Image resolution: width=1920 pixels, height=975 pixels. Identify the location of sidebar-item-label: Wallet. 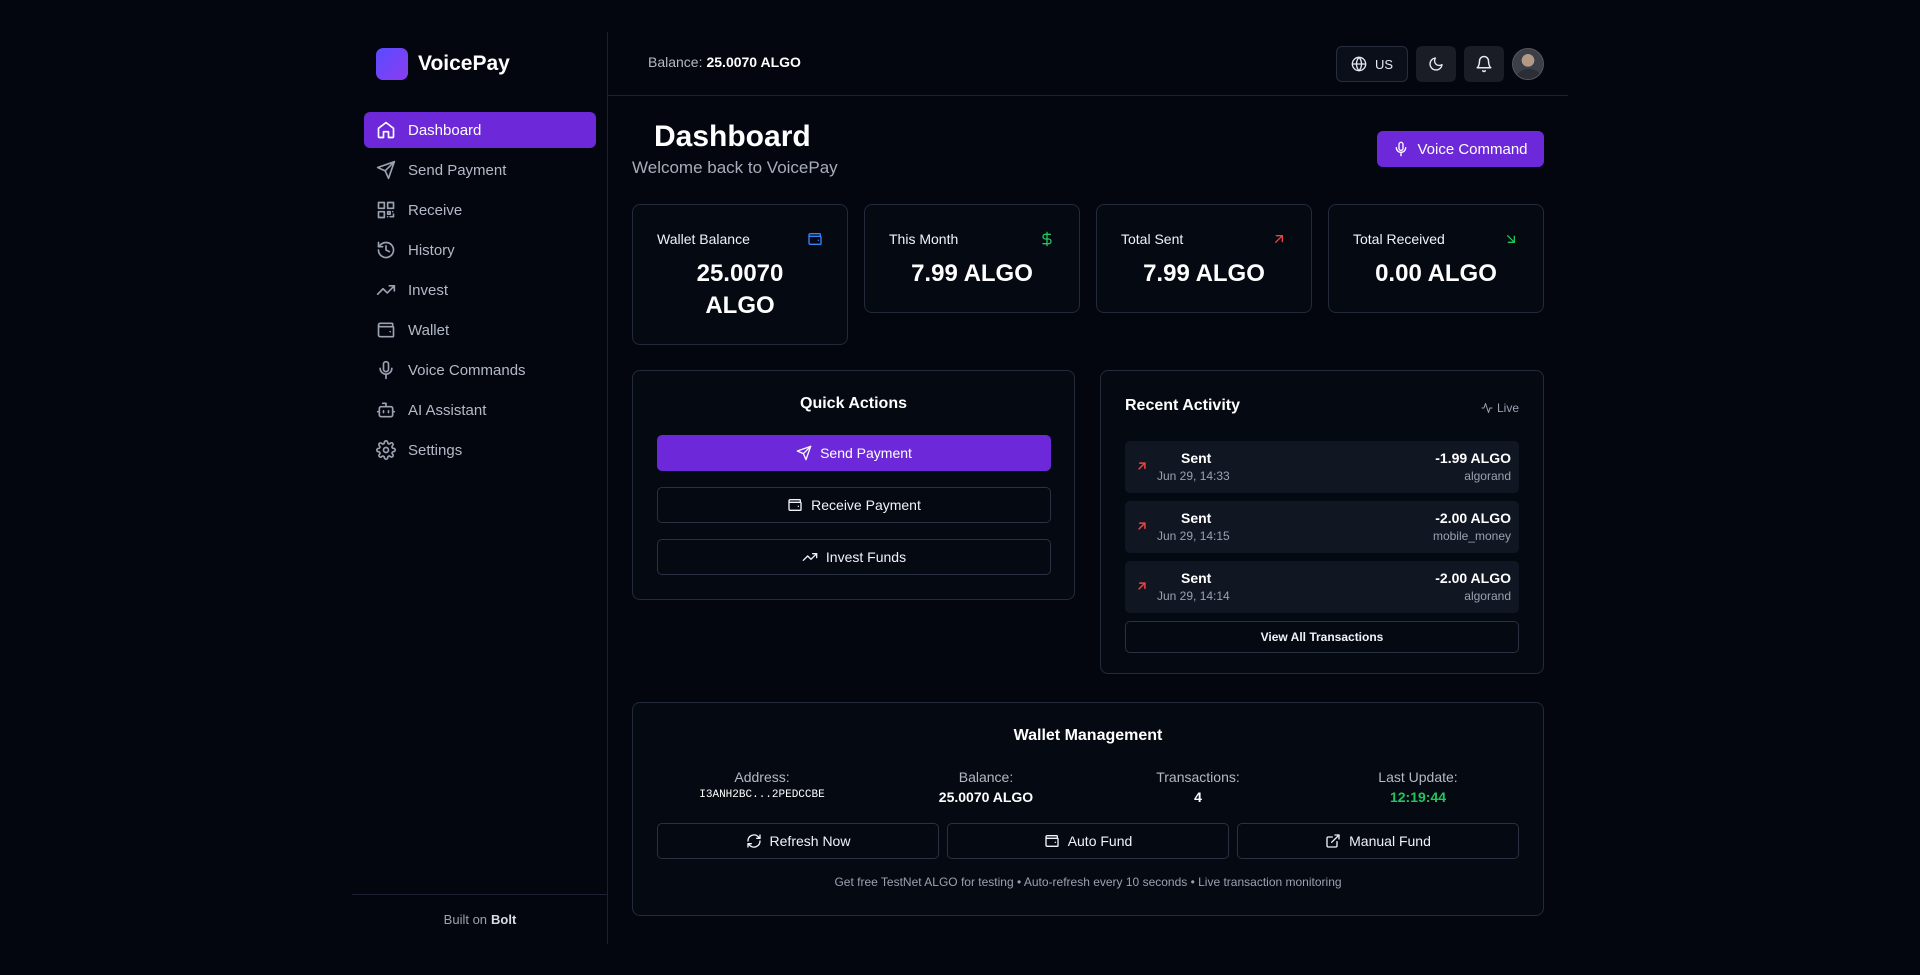
(429, 330).